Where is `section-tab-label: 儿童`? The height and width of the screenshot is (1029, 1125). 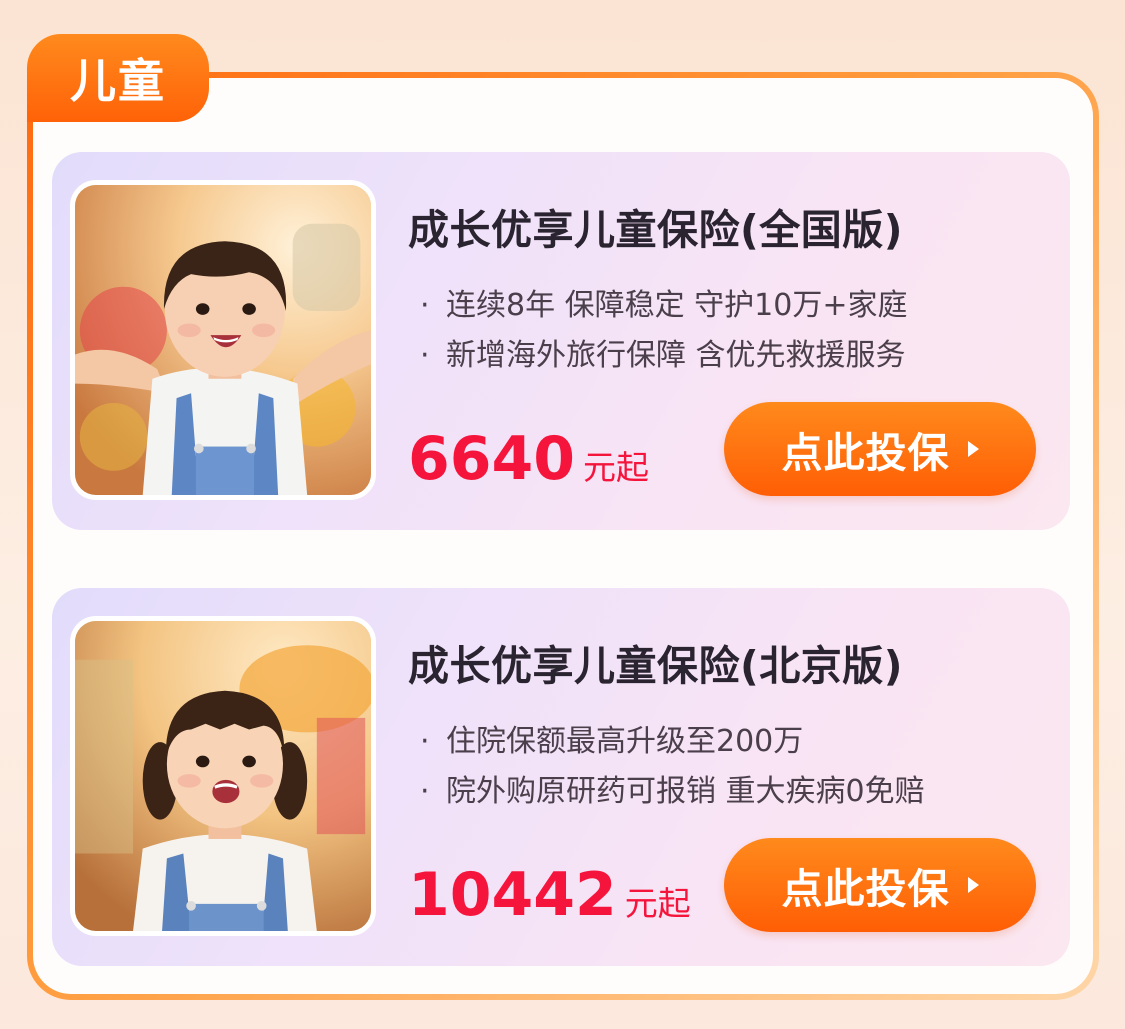
section-tab-label: 儿童 is located at coordinates (118, 81).